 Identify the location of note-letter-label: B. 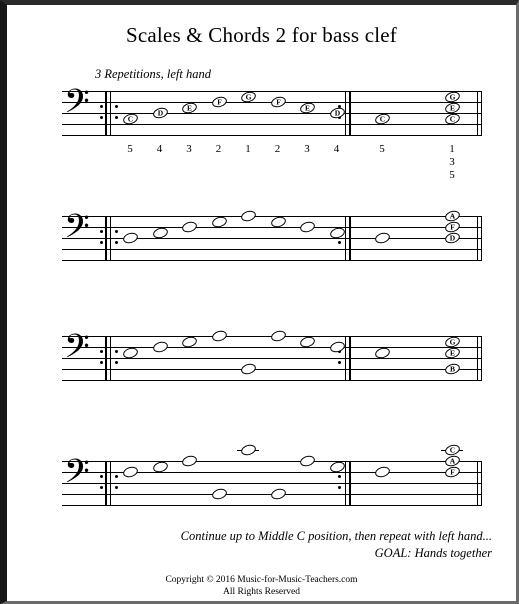
(452, 369).